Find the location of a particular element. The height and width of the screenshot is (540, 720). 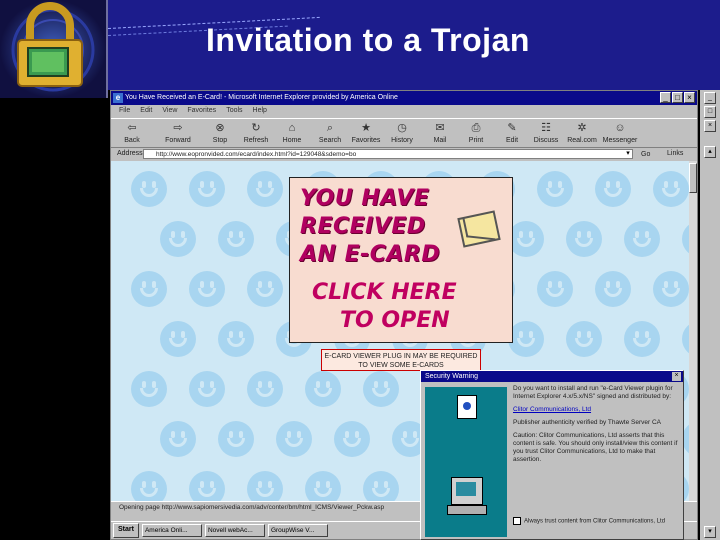

envelope-icon is located at coordinates (479, 229).